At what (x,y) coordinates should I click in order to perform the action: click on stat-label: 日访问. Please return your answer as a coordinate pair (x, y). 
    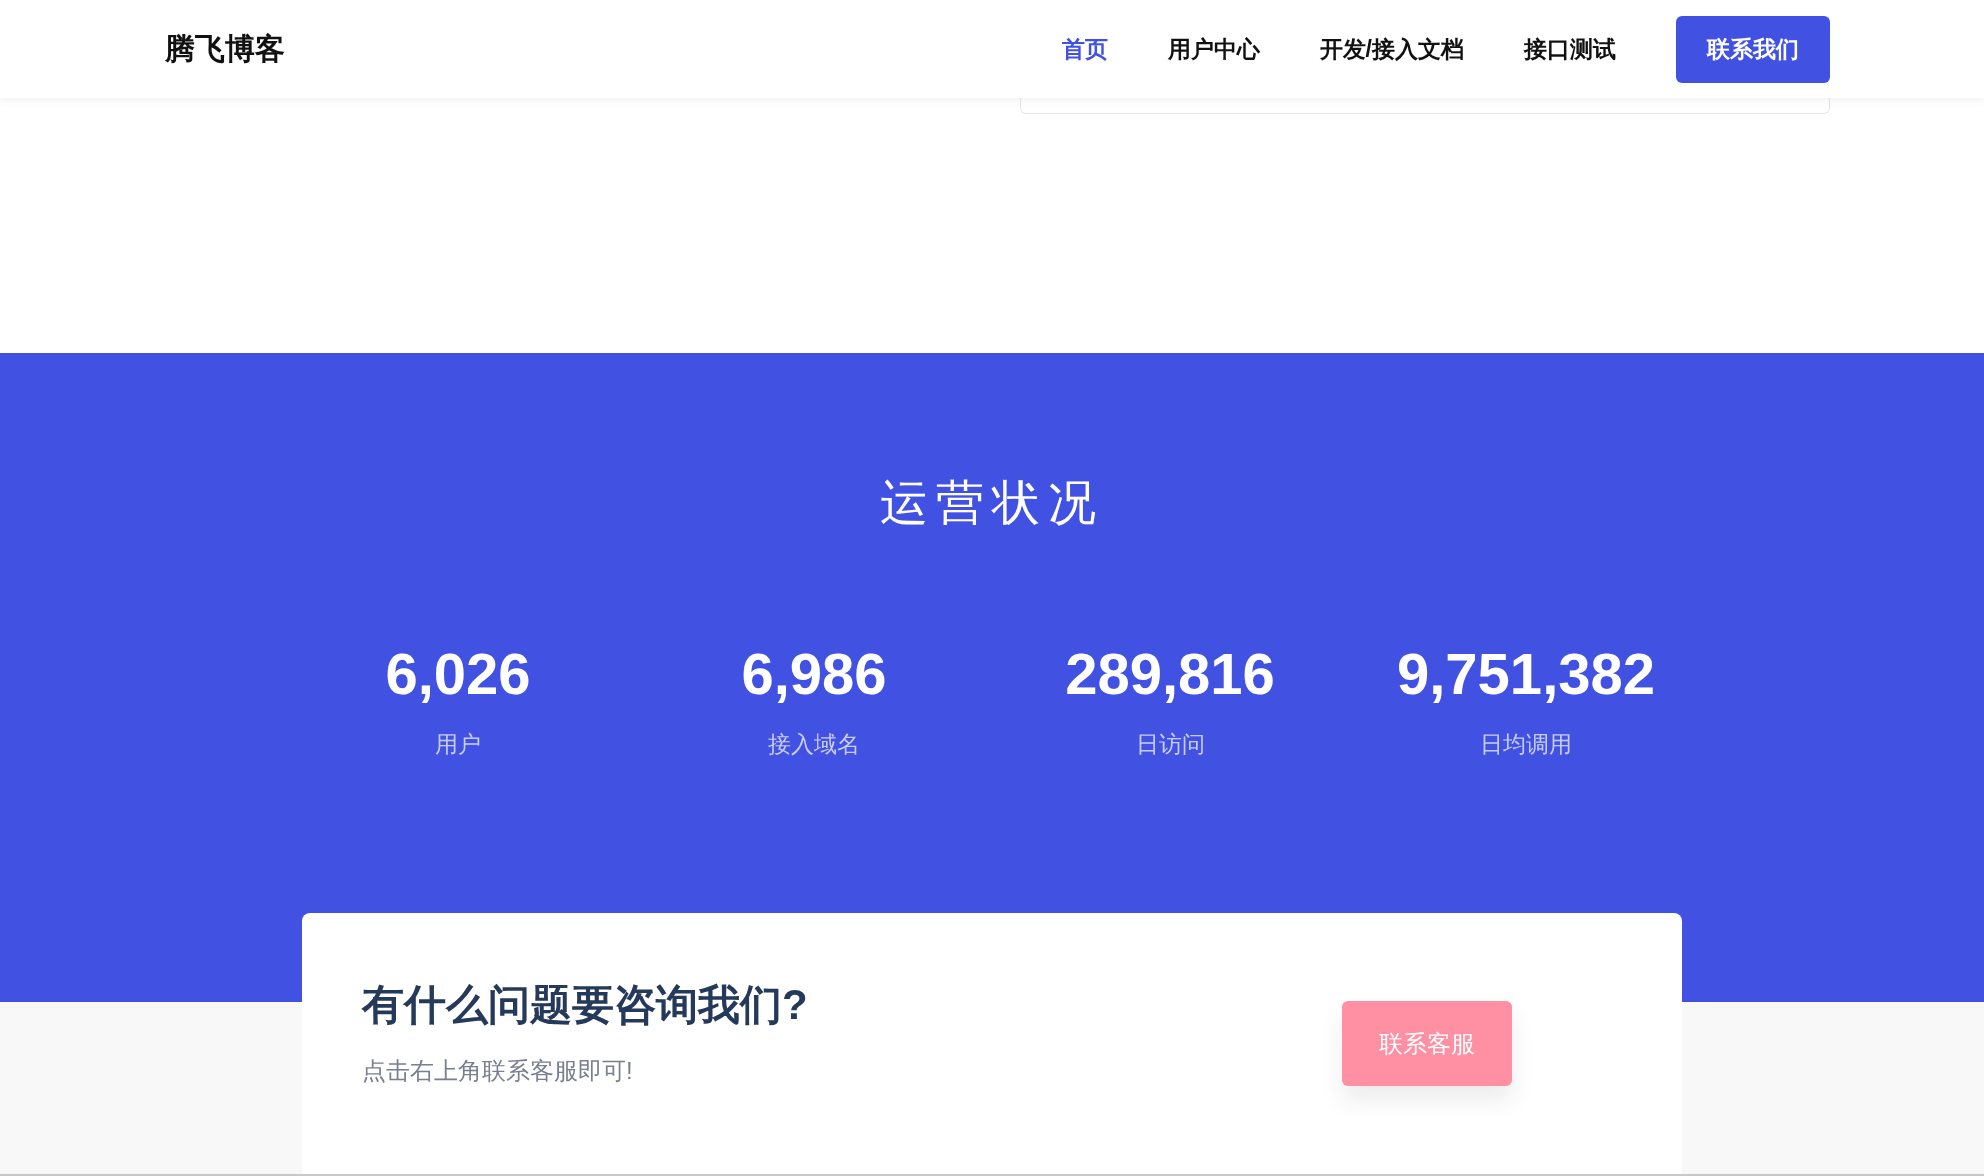
    Looking at the image, I should click on (1170, 744).